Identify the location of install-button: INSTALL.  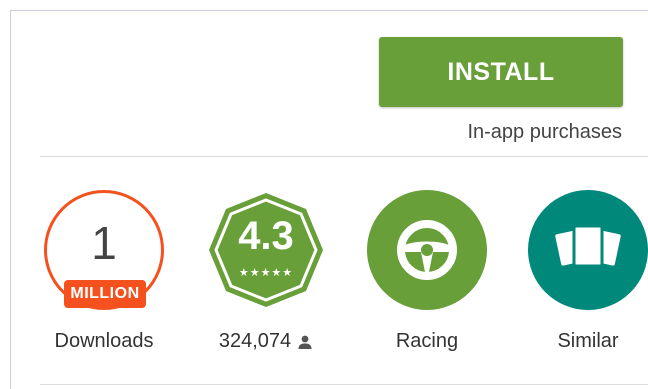
(501, 72).